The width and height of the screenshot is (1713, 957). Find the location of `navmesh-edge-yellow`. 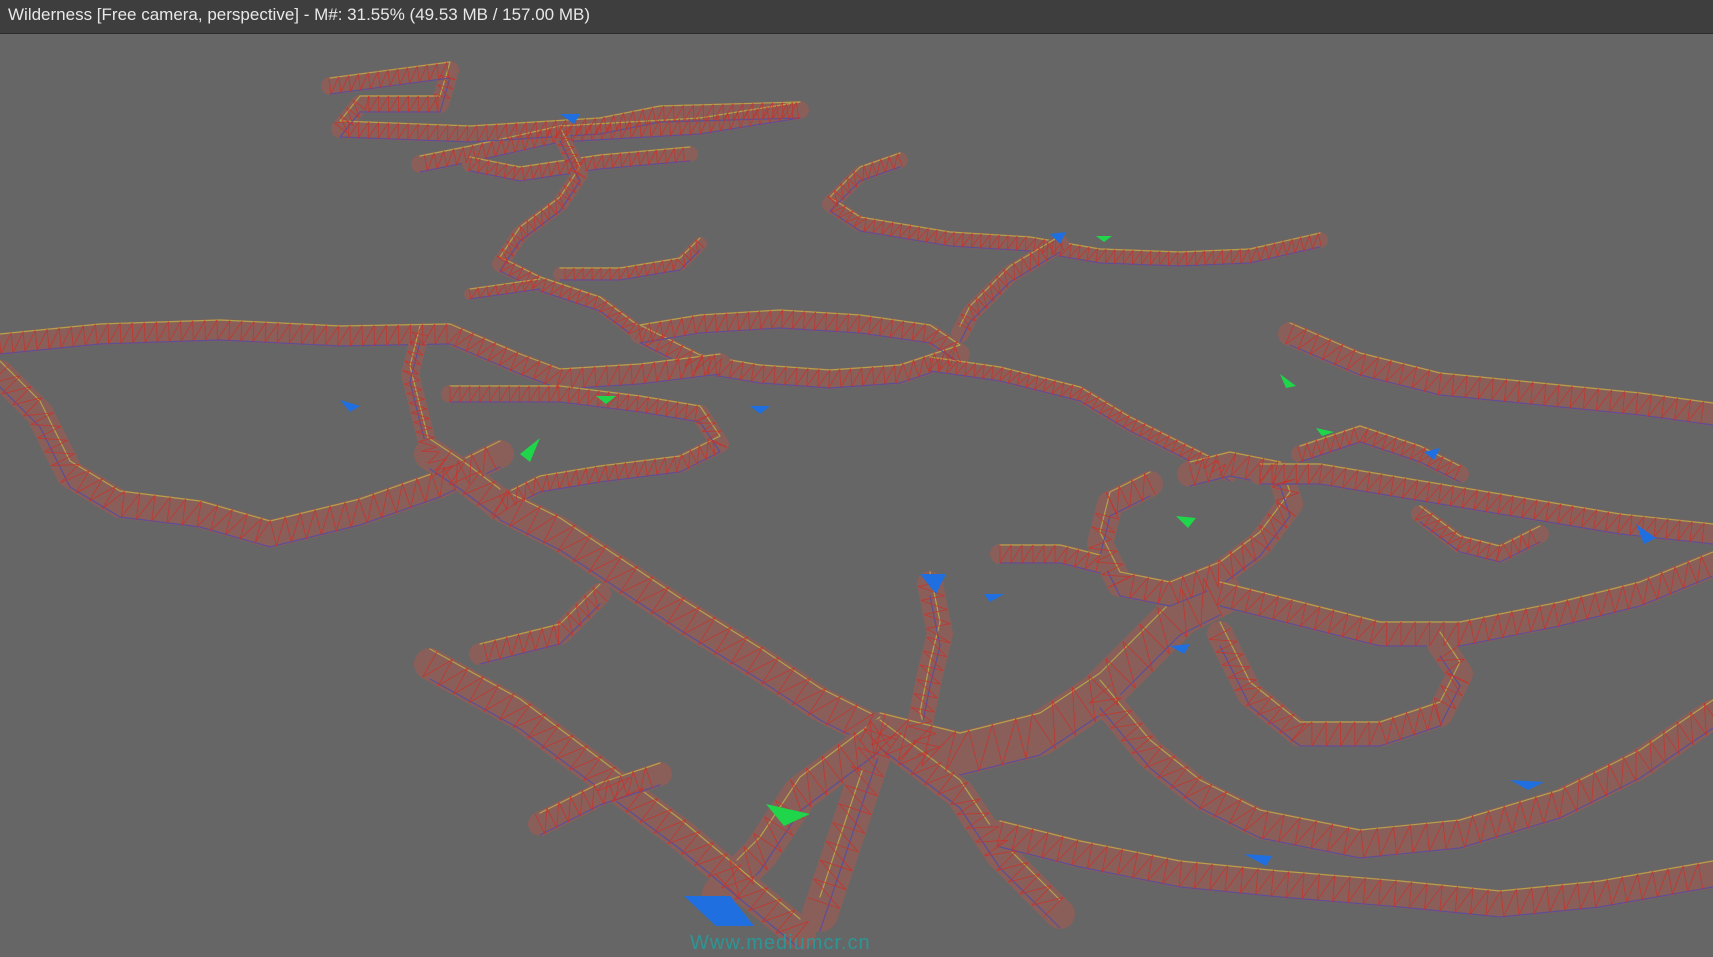

navmesh-edge-yellow is located at coordinates (1406, 755).